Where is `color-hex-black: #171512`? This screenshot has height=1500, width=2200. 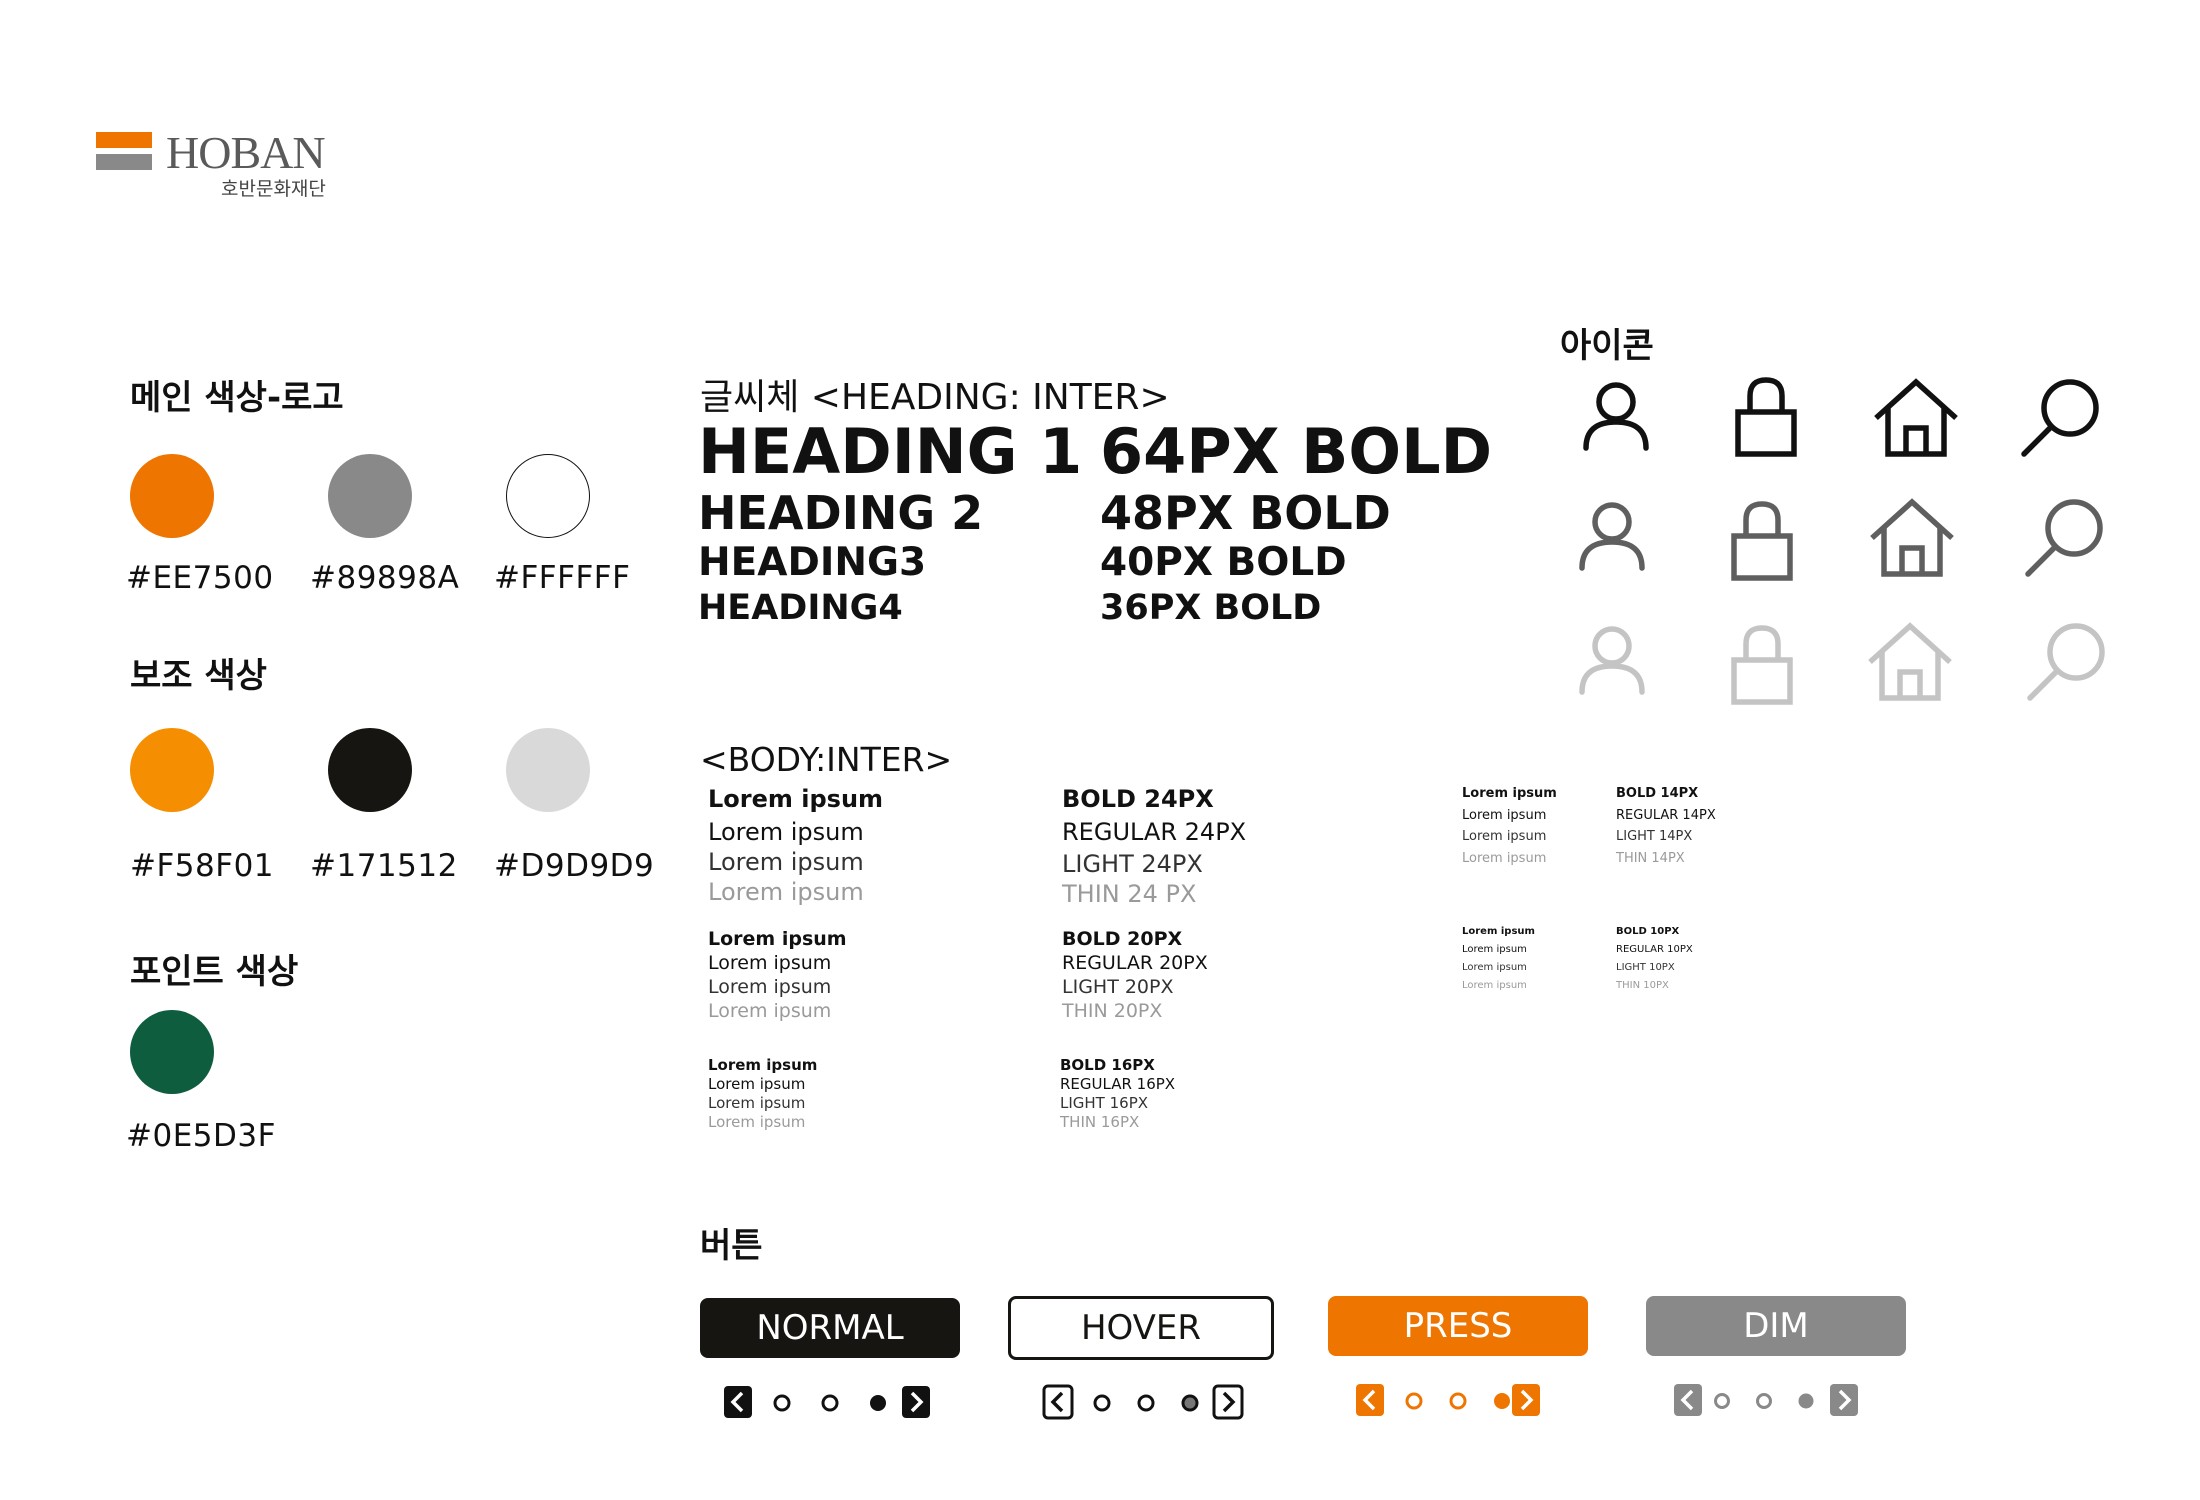 color-hex-black: #171512 is located at coordinates (384, 866).